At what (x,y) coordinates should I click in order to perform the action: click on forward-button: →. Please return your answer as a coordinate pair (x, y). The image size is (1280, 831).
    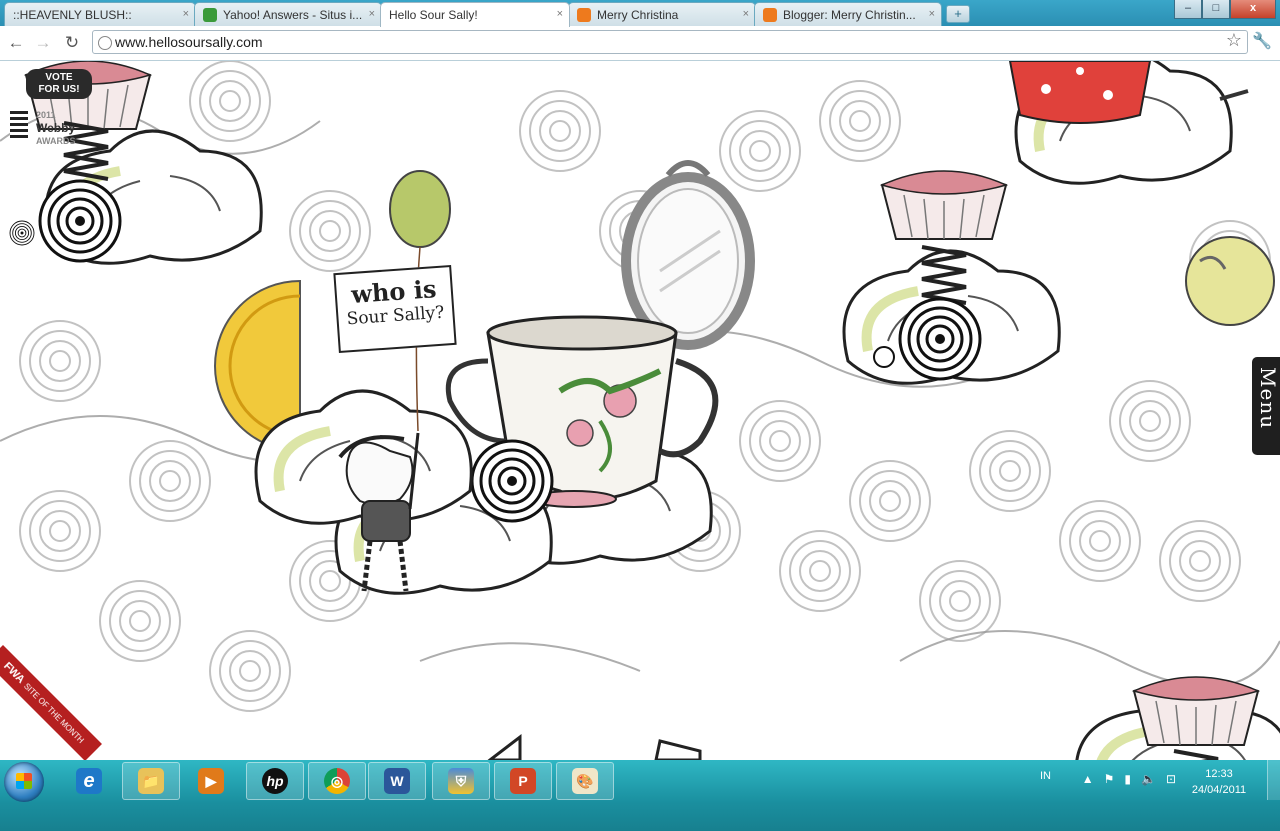
    Looking at the image, I should click on (43, 43).